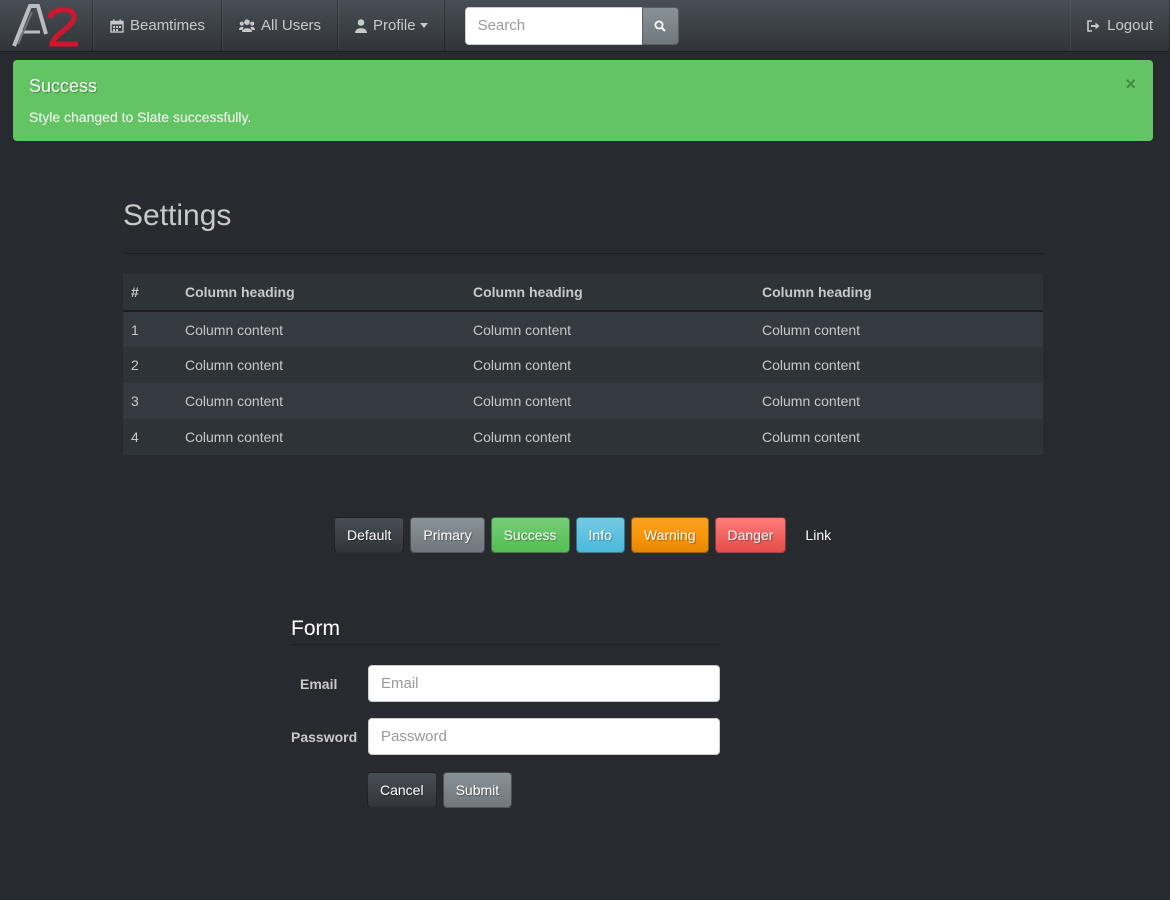 Image resolution: width=1170 pixels, height=900 pixels. Describe the element at coordinates (544, 736) in the screenshot. I see `password-field` at that location.